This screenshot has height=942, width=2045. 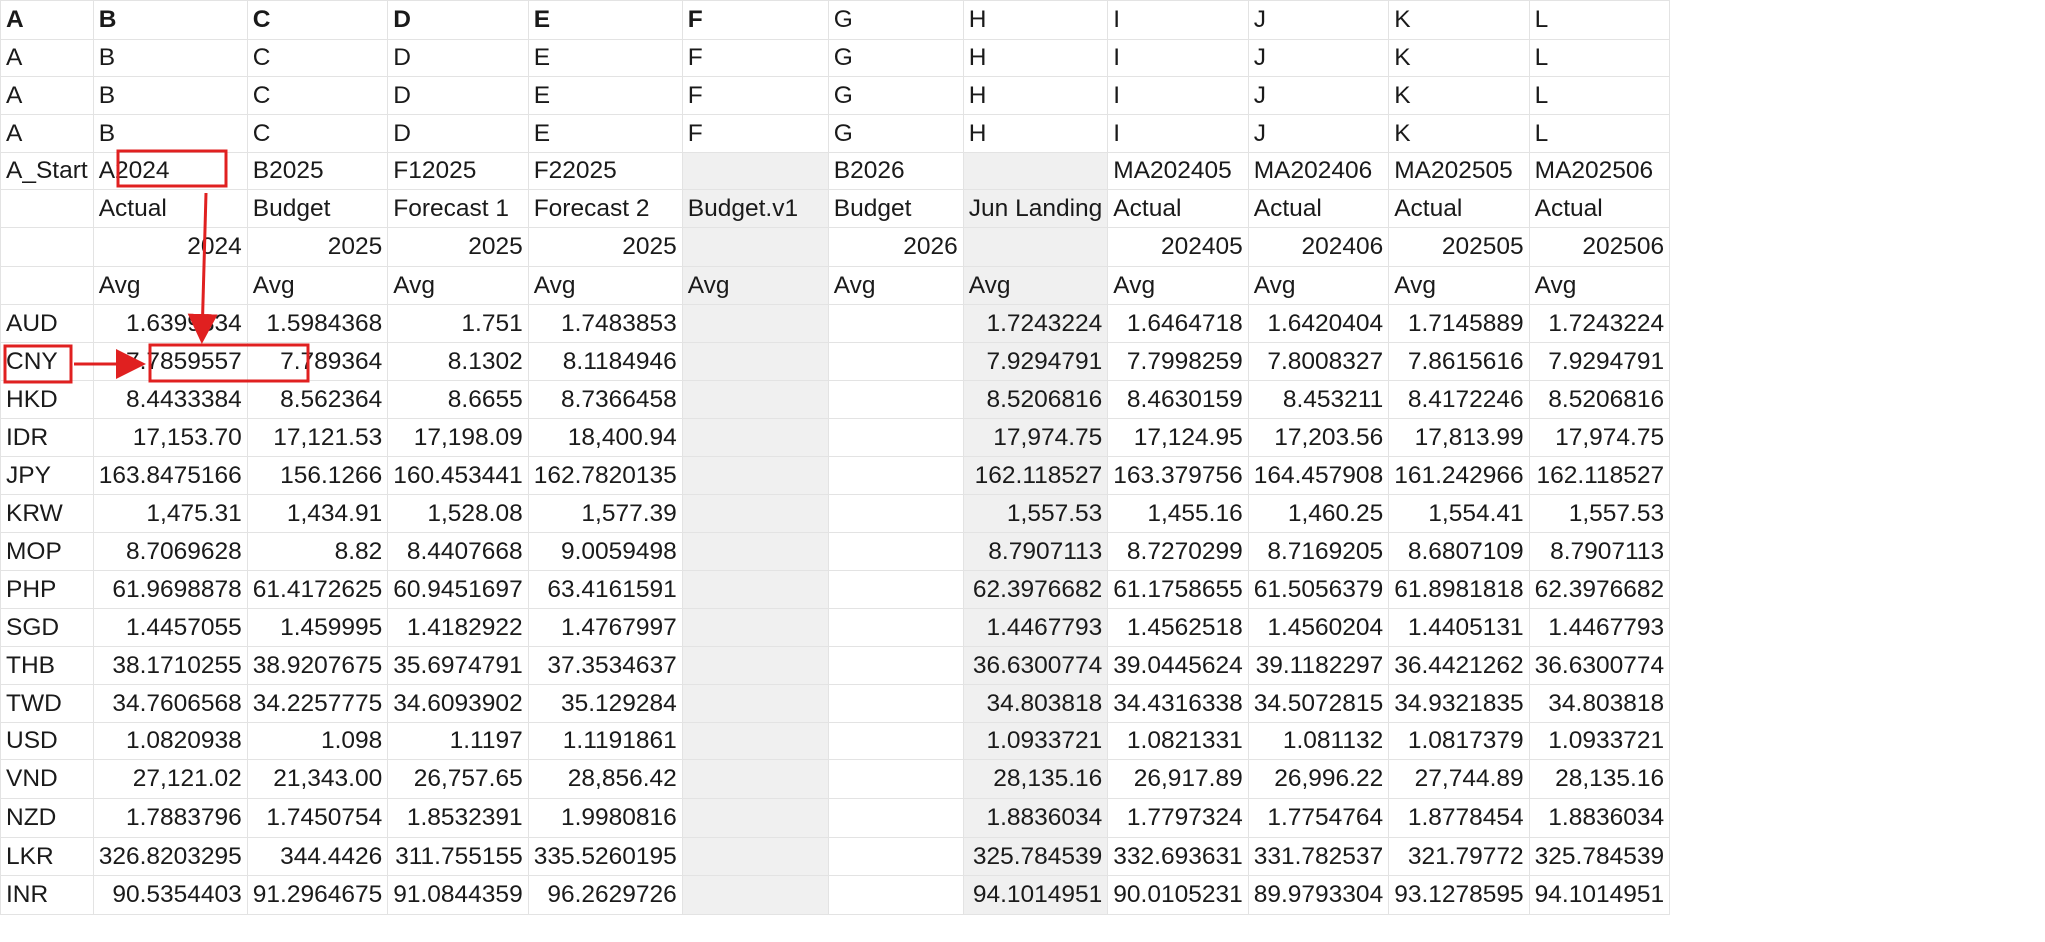 I want to click on cell-e9: 1.7483853, so click(x=605, y=323).